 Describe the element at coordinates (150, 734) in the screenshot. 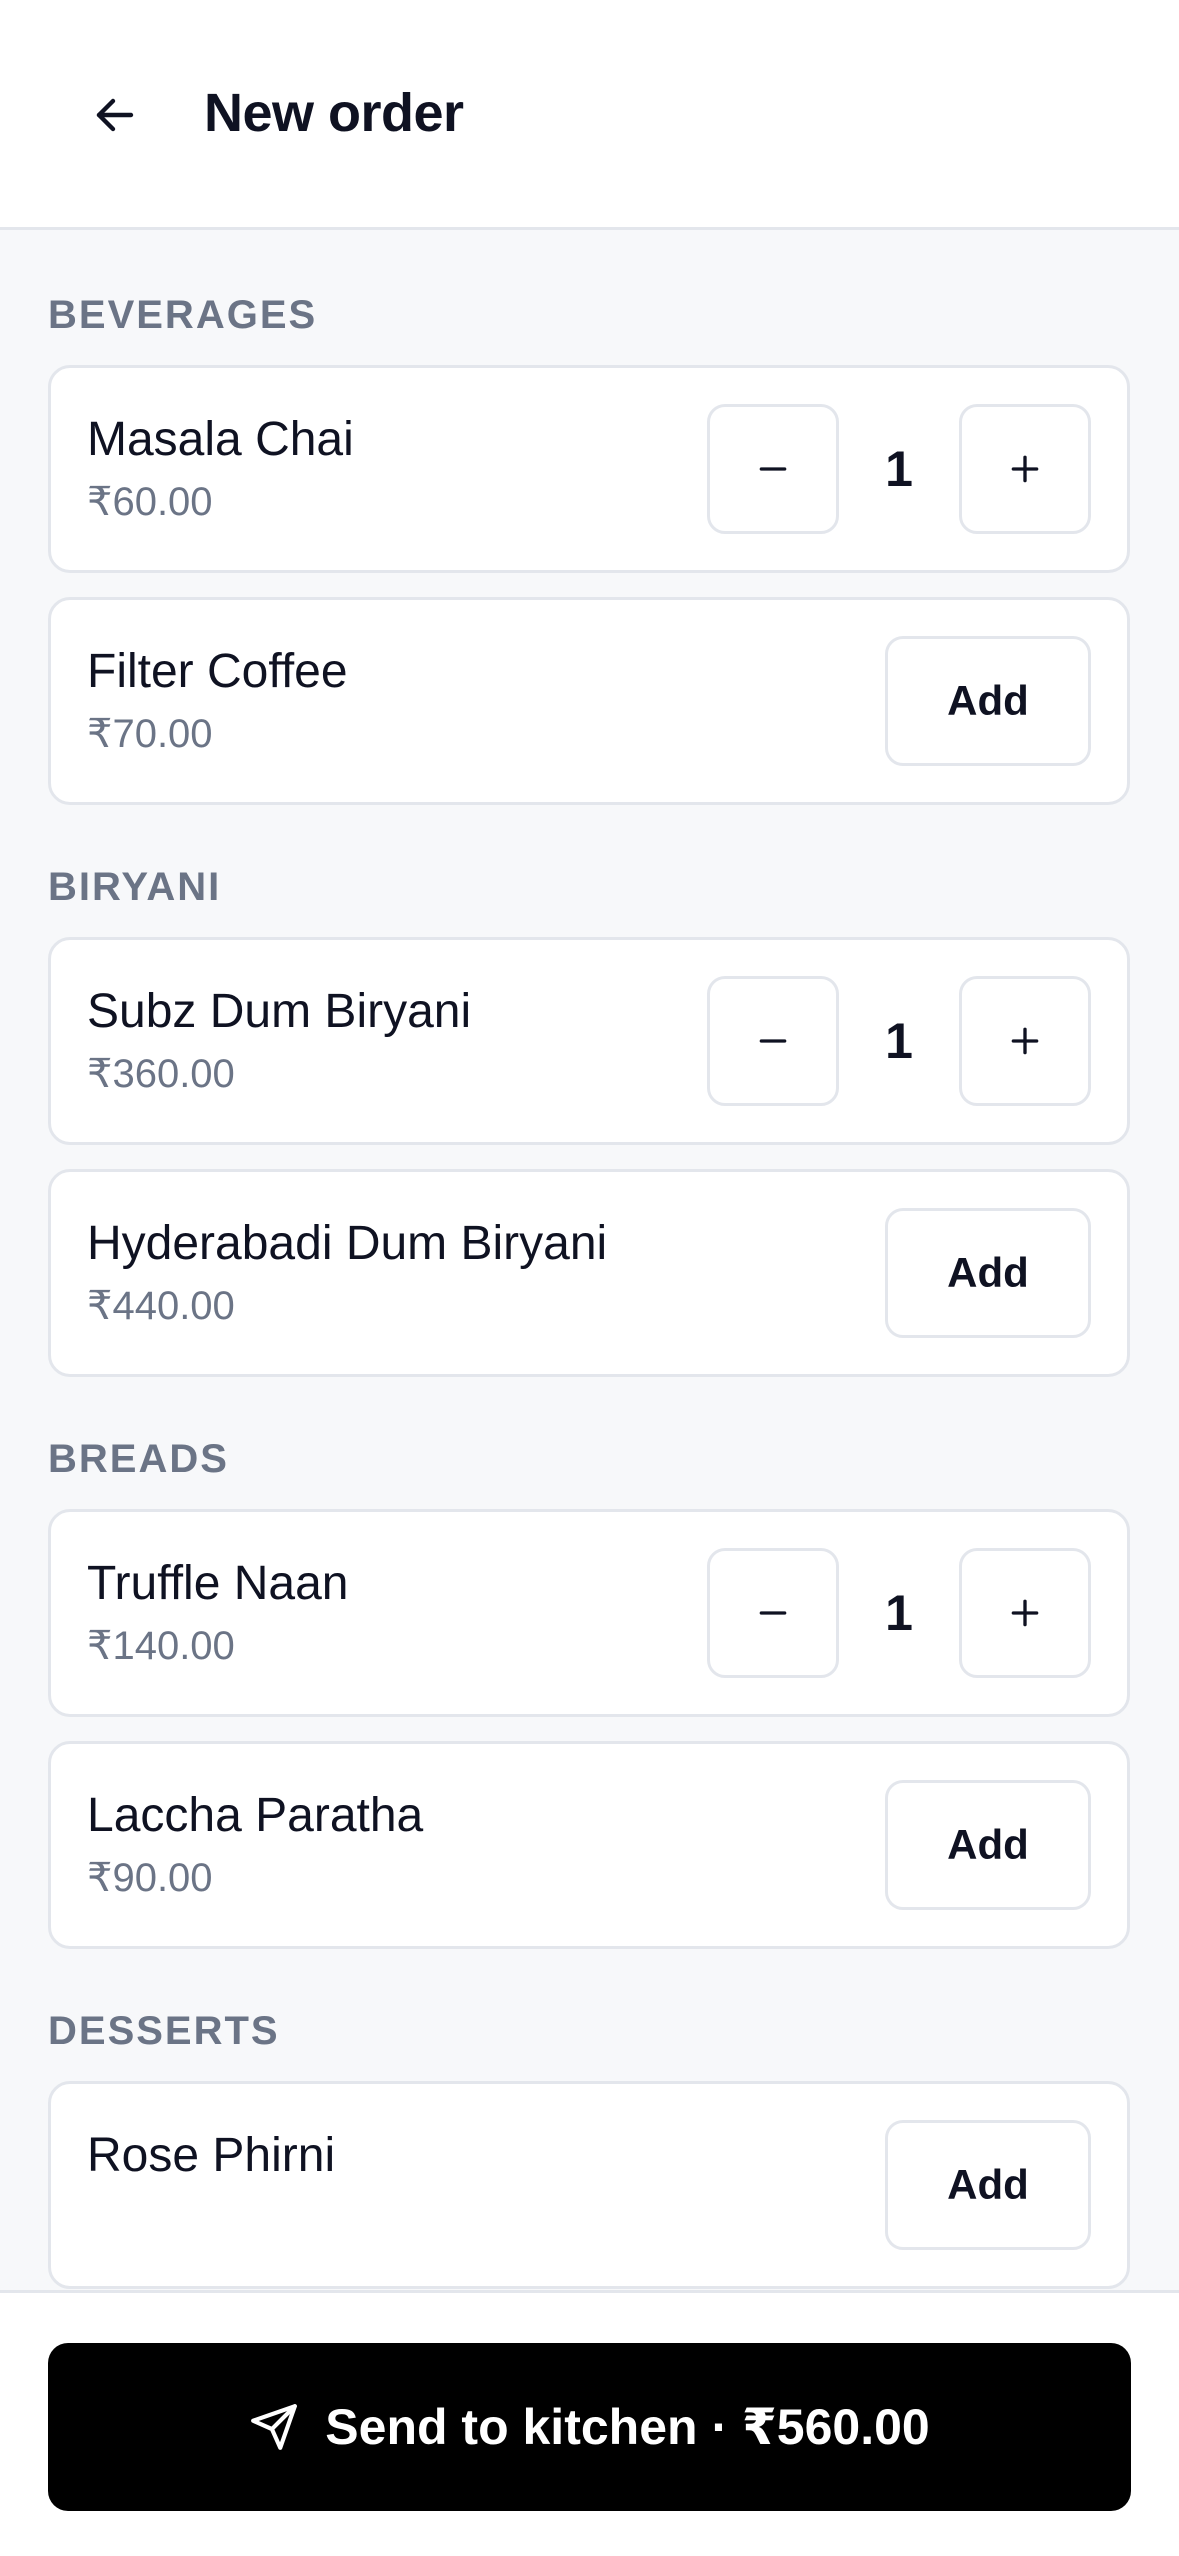

I see `item-price: ₹70.00` at that location.